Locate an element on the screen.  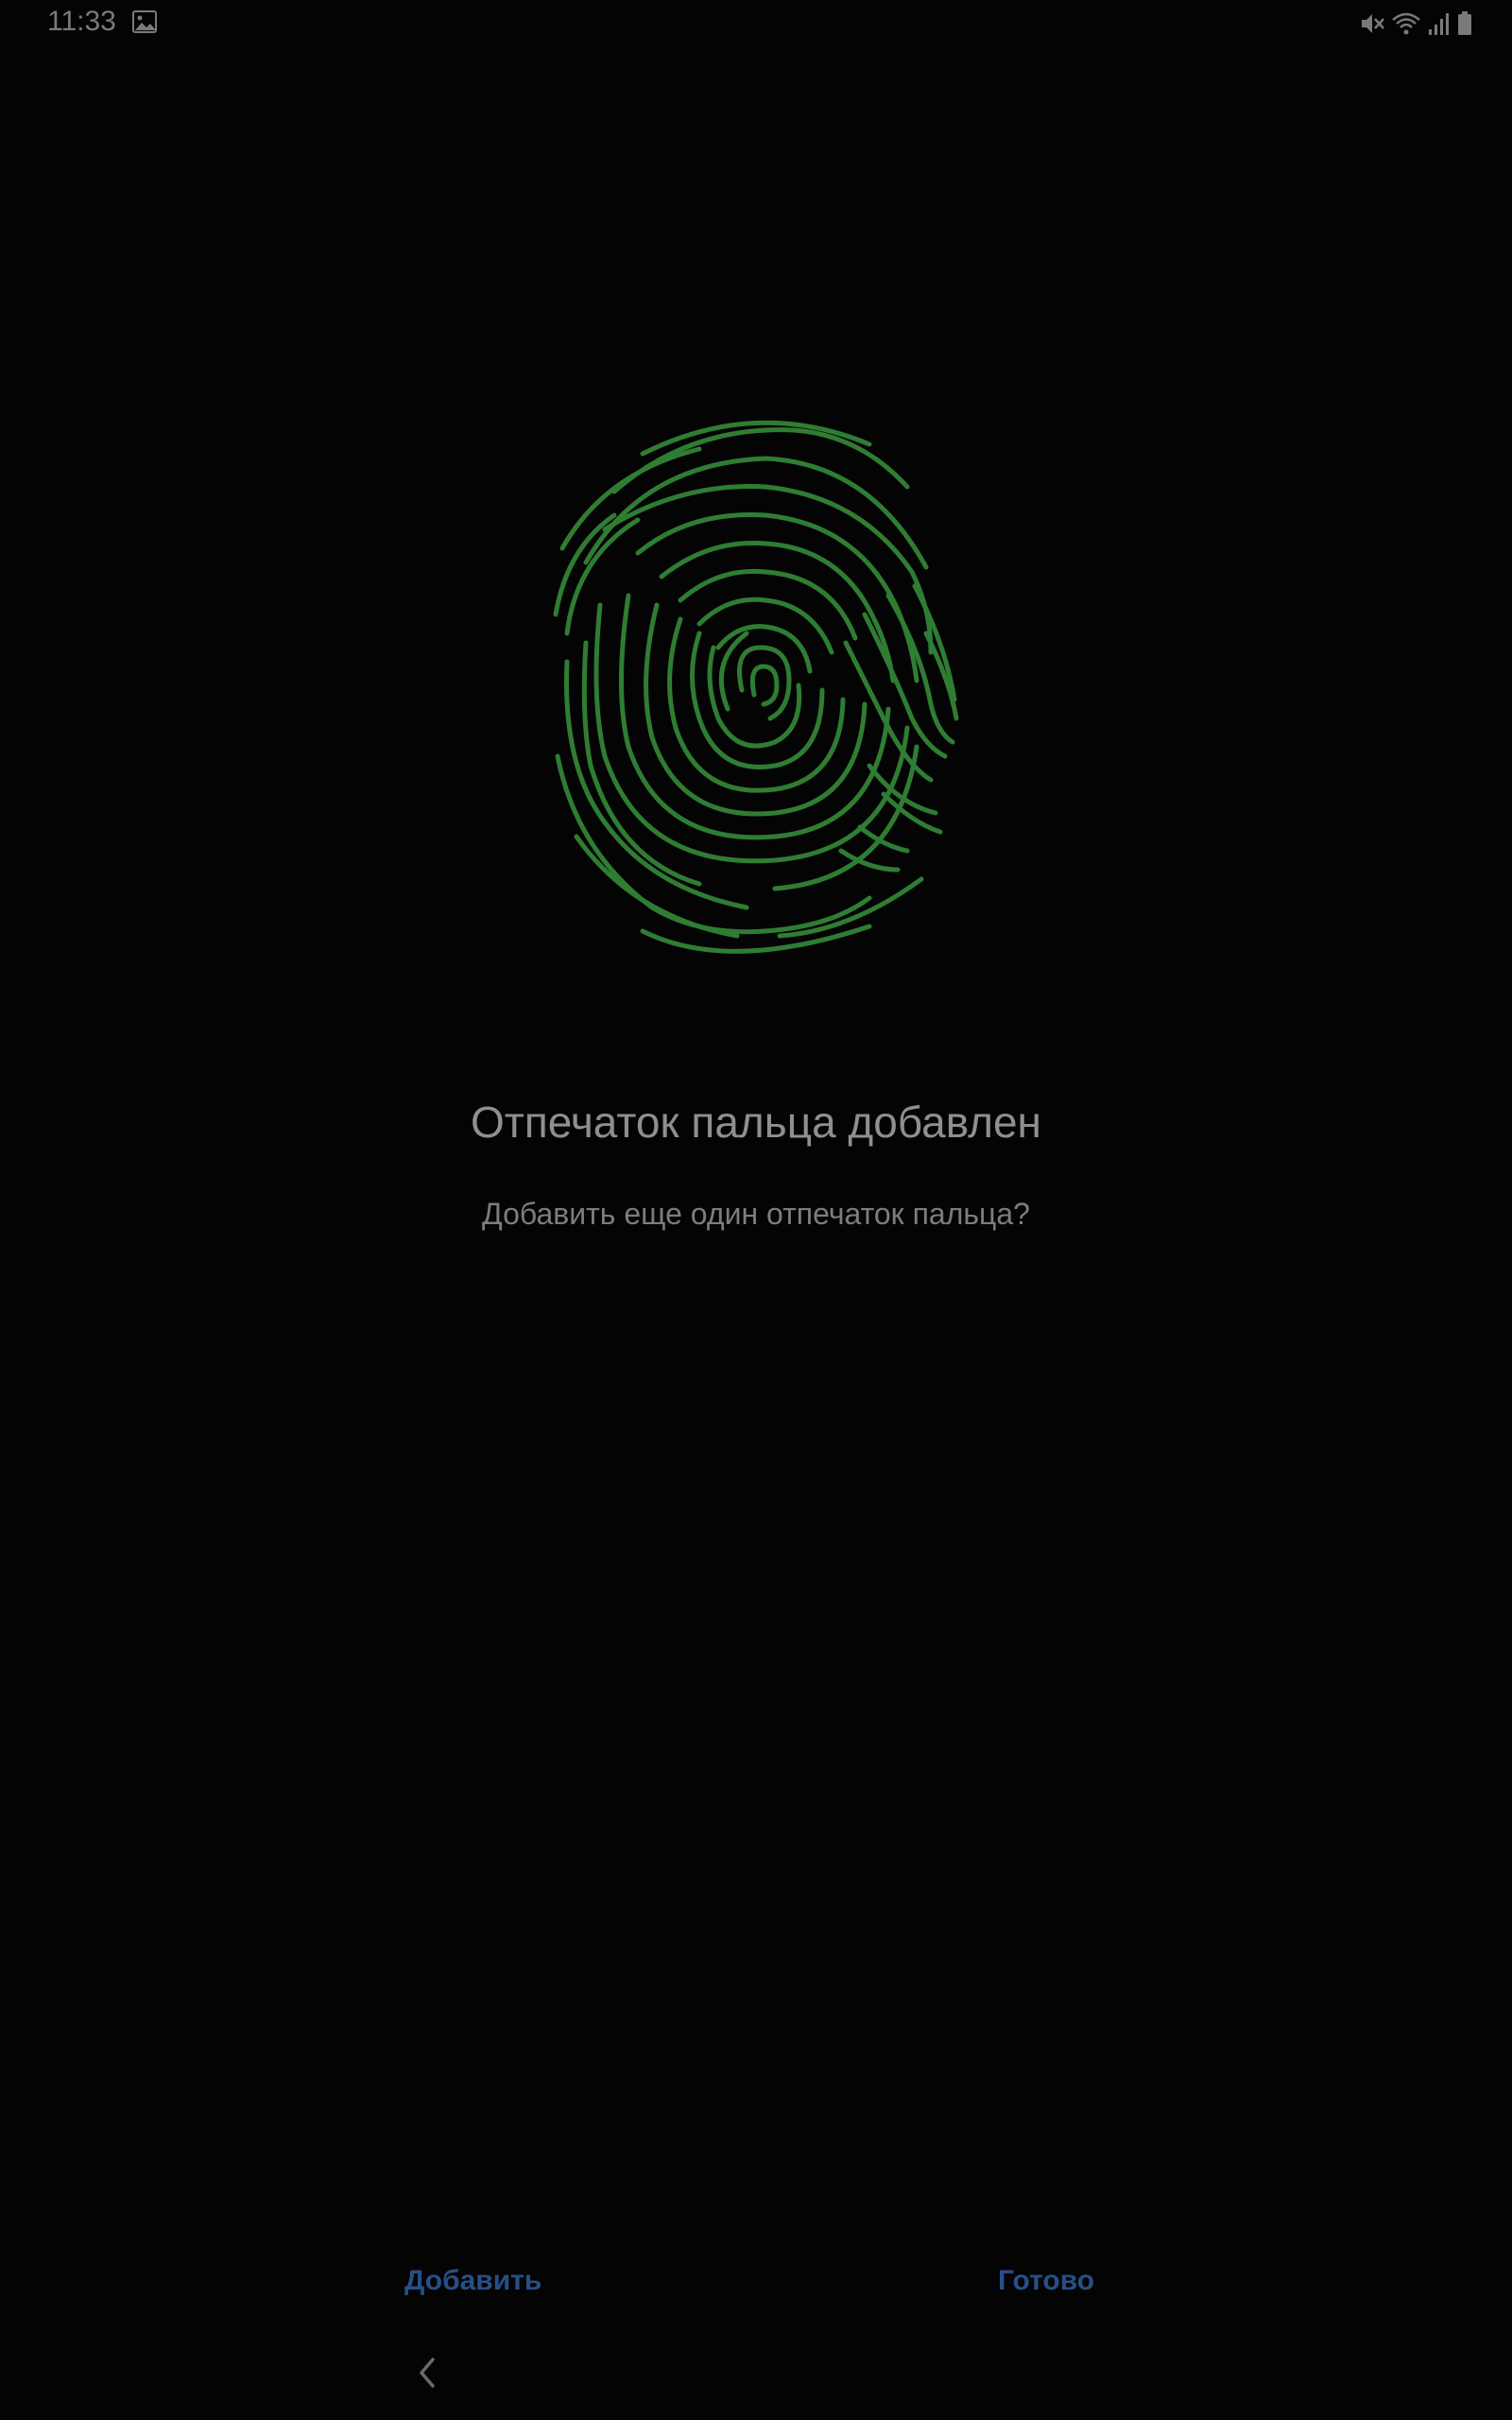
battery-icon is located at coordinates (1464, 24).